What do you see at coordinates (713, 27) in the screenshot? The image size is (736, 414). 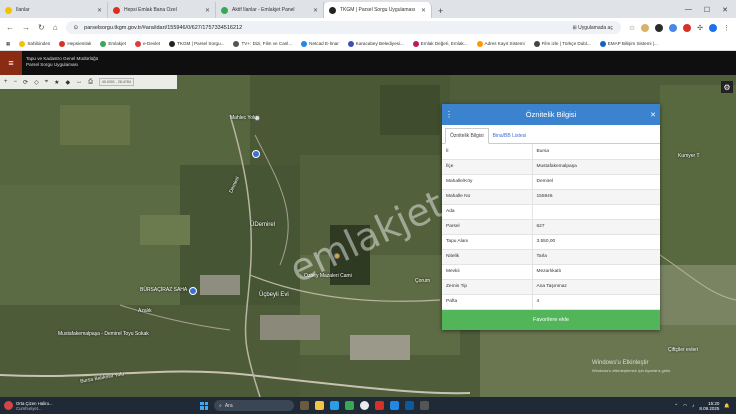 I see `profile-avatar` at bounding box center [713, 27].